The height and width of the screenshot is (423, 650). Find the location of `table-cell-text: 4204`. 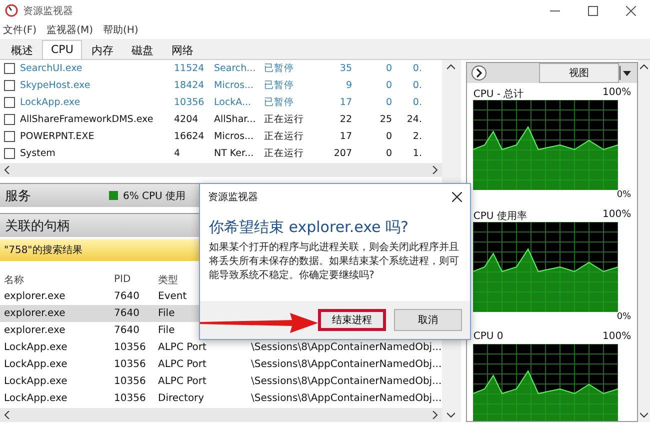

table-cell-text: 4204 is located at coordinates (187, 119).